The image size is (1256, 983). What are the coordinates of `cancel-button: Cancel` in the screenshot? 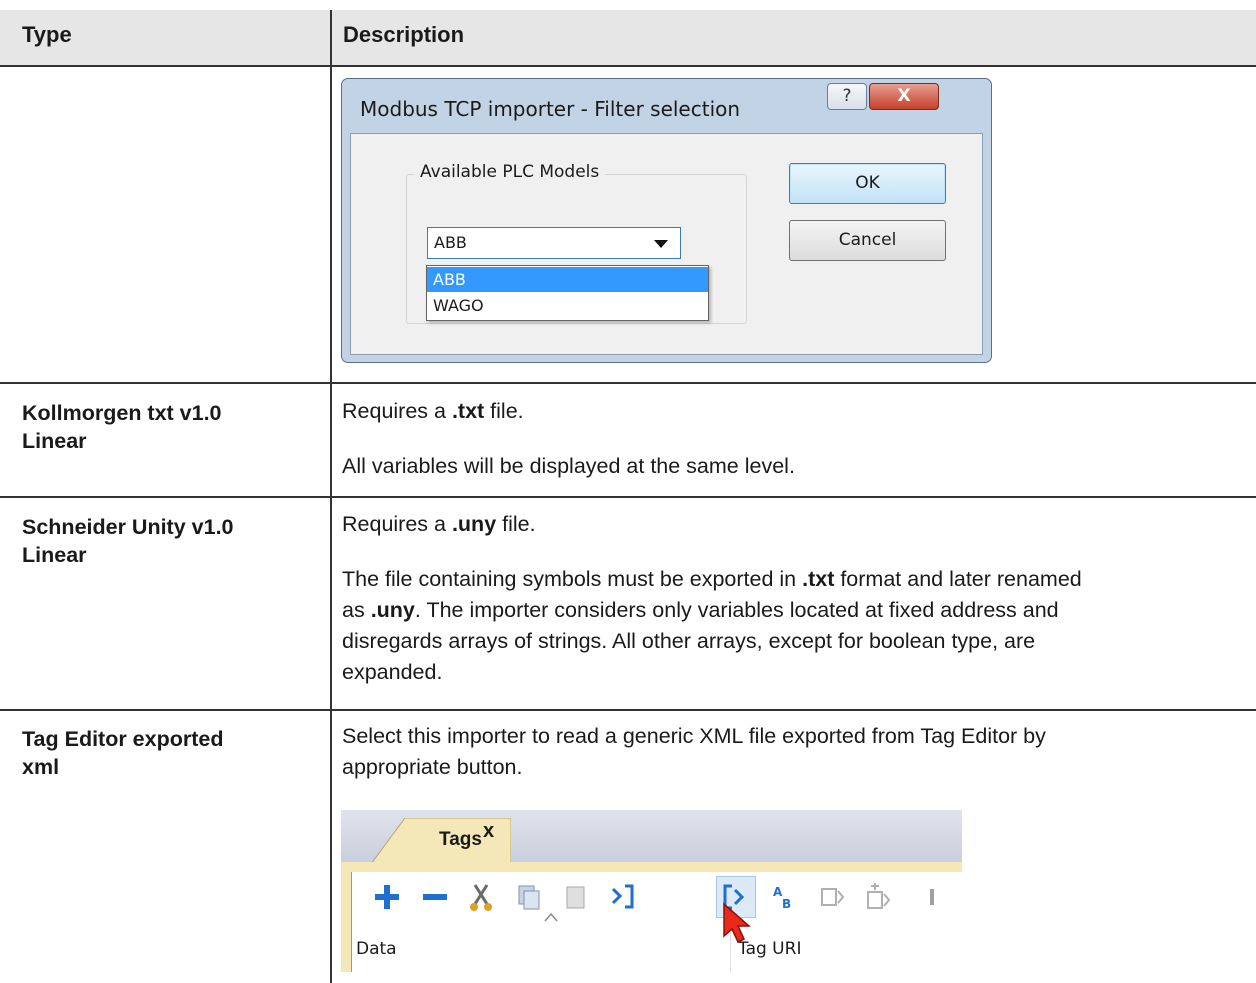 It's located at (867, 240).